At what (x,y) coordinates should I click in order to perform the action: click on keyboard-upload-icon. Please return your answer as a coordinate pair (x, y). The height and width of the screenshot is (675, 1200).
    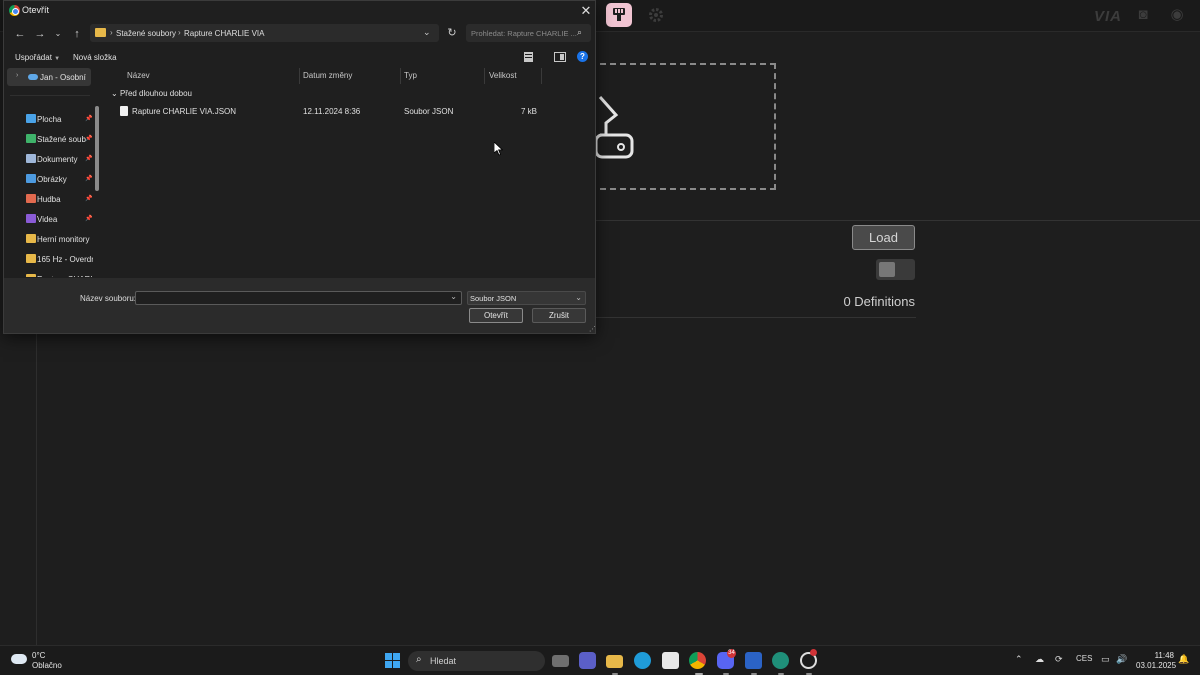
    Looking at the image, I should click on (615, 127).